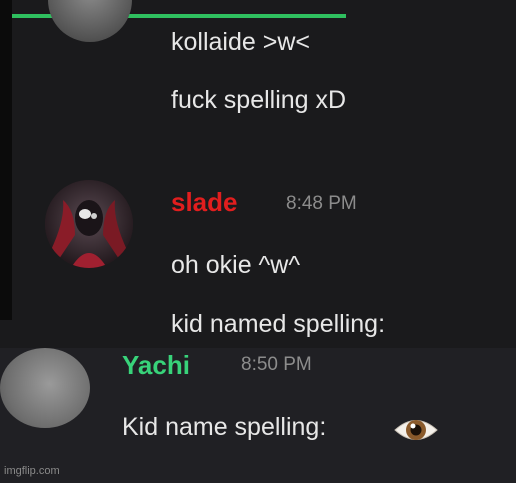 This screenshot has width=516, height=483. Describe the element at coordinates (204, 202) in the screenshot. I see `username-slade: slade` at that location.